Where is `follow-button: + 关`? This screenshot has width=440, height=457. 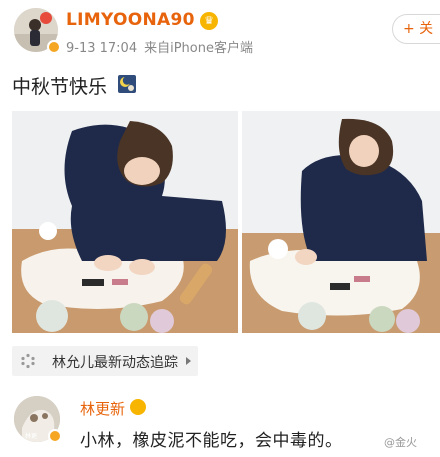
follow-button: + 关 is located at coordinates (416, 29).